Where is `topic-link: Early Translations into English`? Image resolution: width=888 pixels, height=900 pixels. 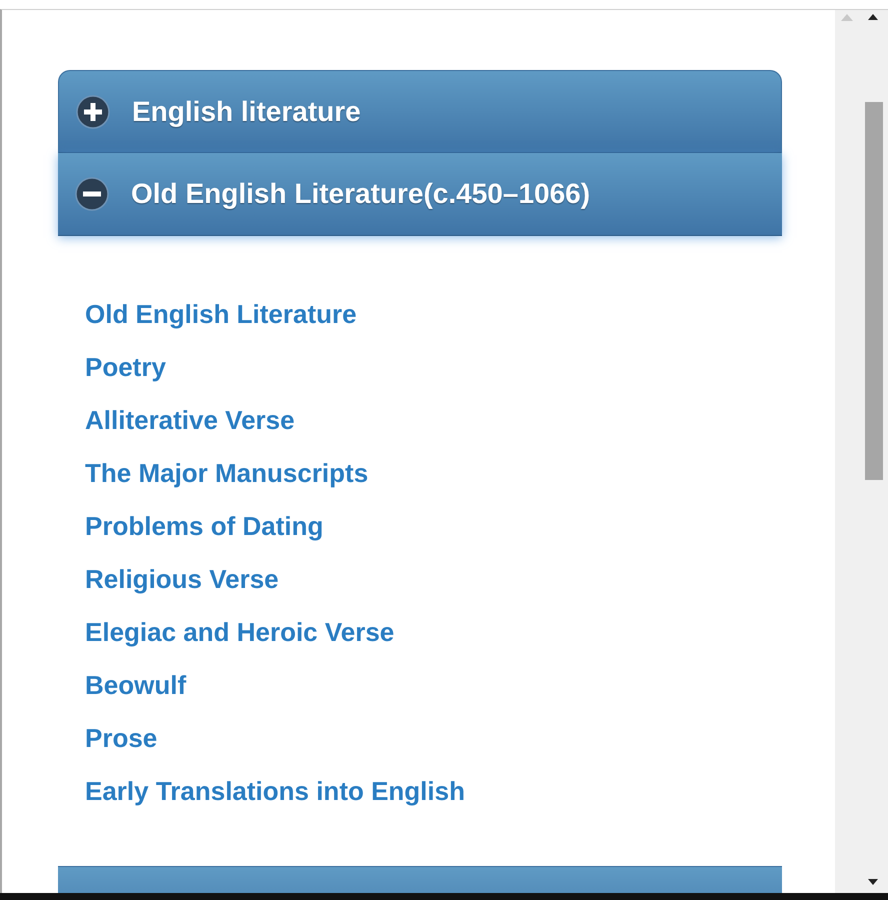 topic-link: Early Translations into English is located at coordinates (275, 791).